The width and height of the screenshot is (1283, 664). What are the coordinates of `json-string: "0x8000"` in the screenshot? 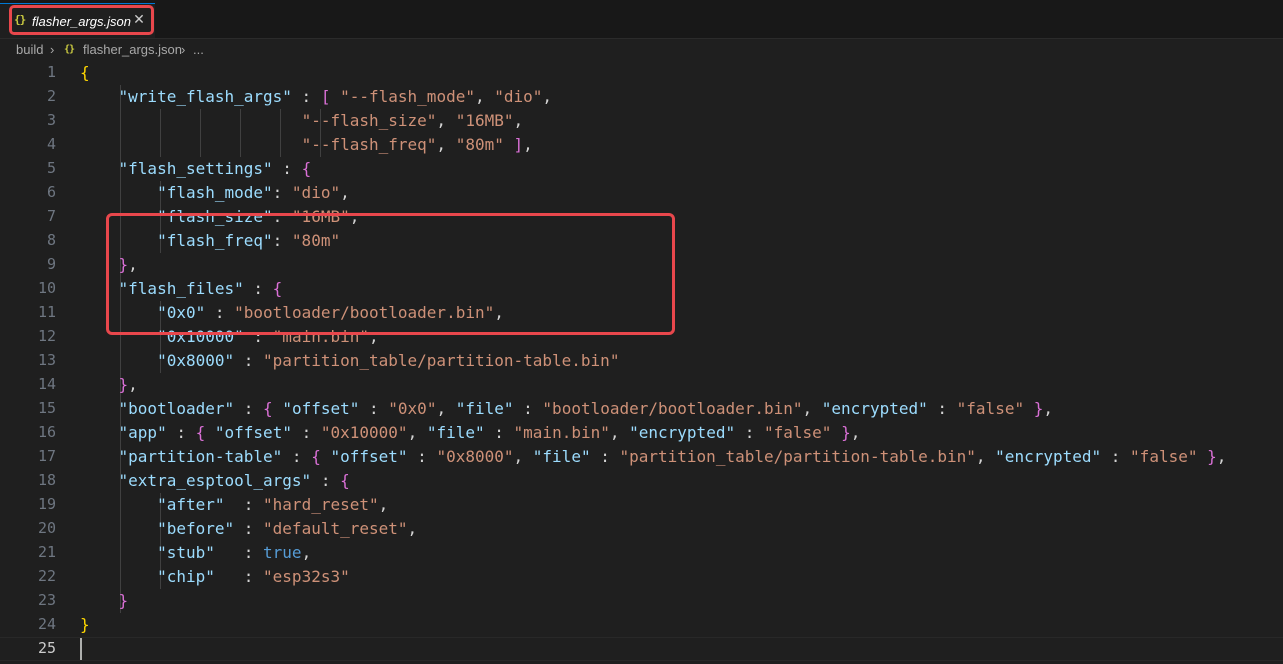 It's located at (475, 456).